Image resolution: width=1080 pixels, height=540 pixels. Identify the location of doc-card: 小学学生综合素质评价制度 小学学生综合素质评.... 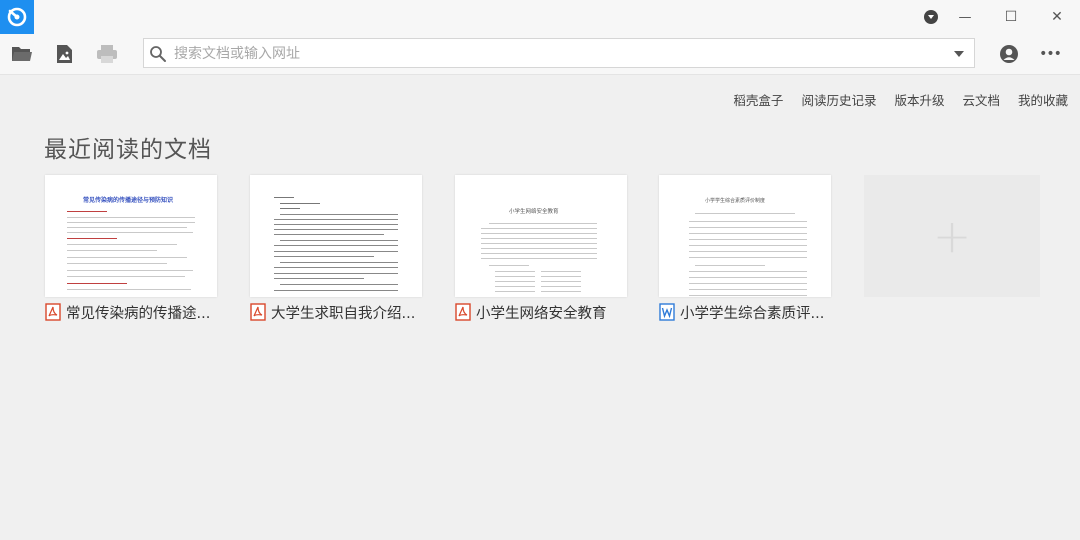
(745, 249).